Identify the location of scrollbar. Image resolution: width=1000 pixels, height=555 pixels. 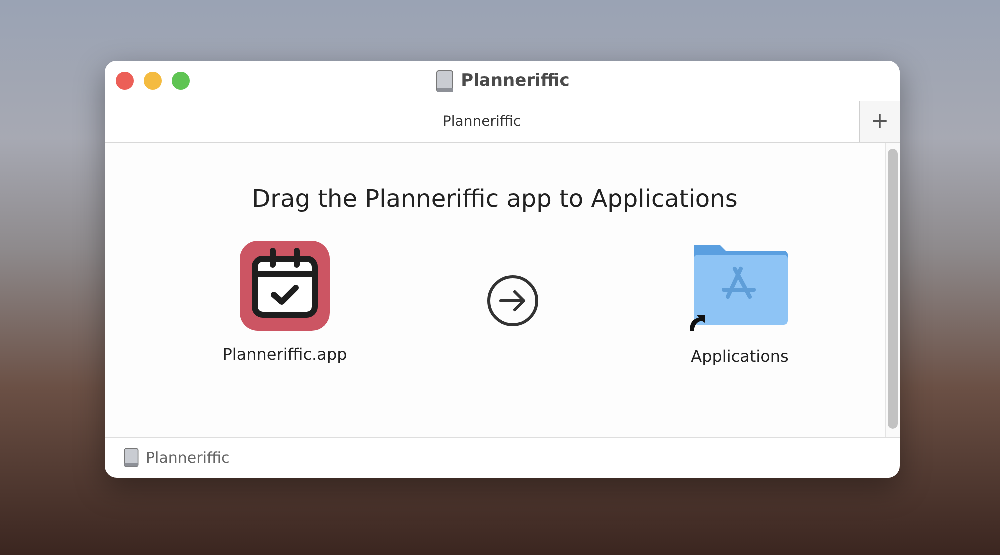
(892, 290).